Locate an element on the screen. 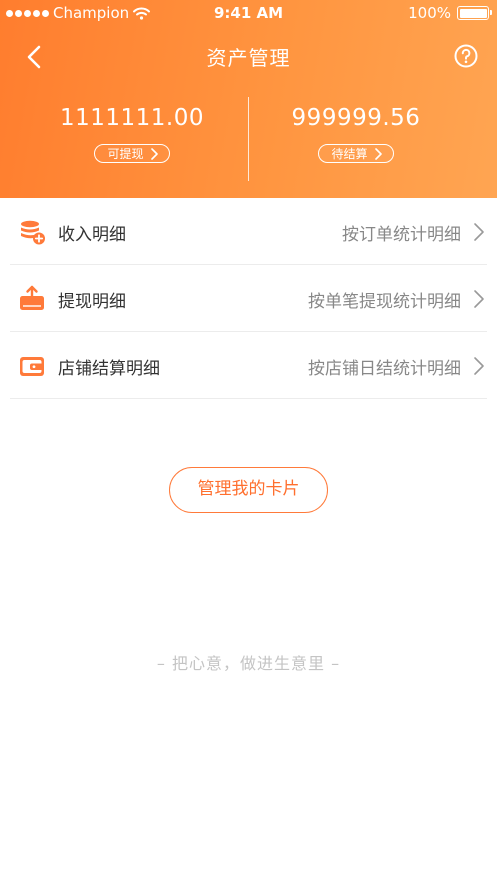 This screenshot has height=883, width=497. withdraw-detail-row: 提现明细 按单笔提现统计明细 is located at coordinates (248, 298).